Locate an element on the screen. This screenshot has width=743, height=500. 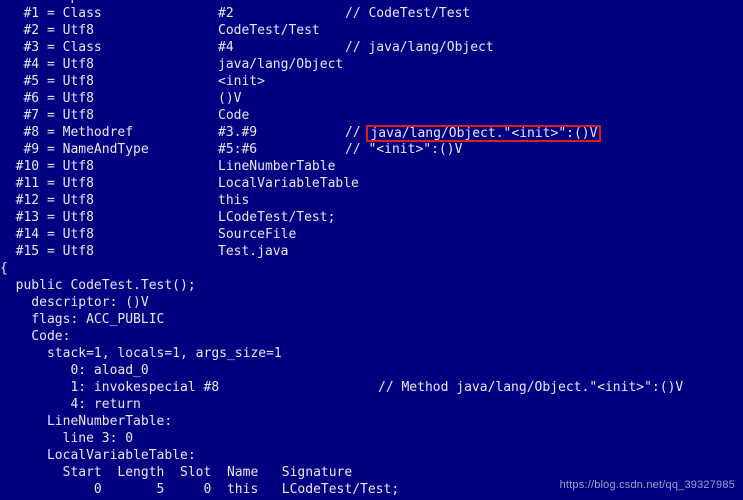
console-line-comment: // "<init>":()V is located at coordinates (403, 149).